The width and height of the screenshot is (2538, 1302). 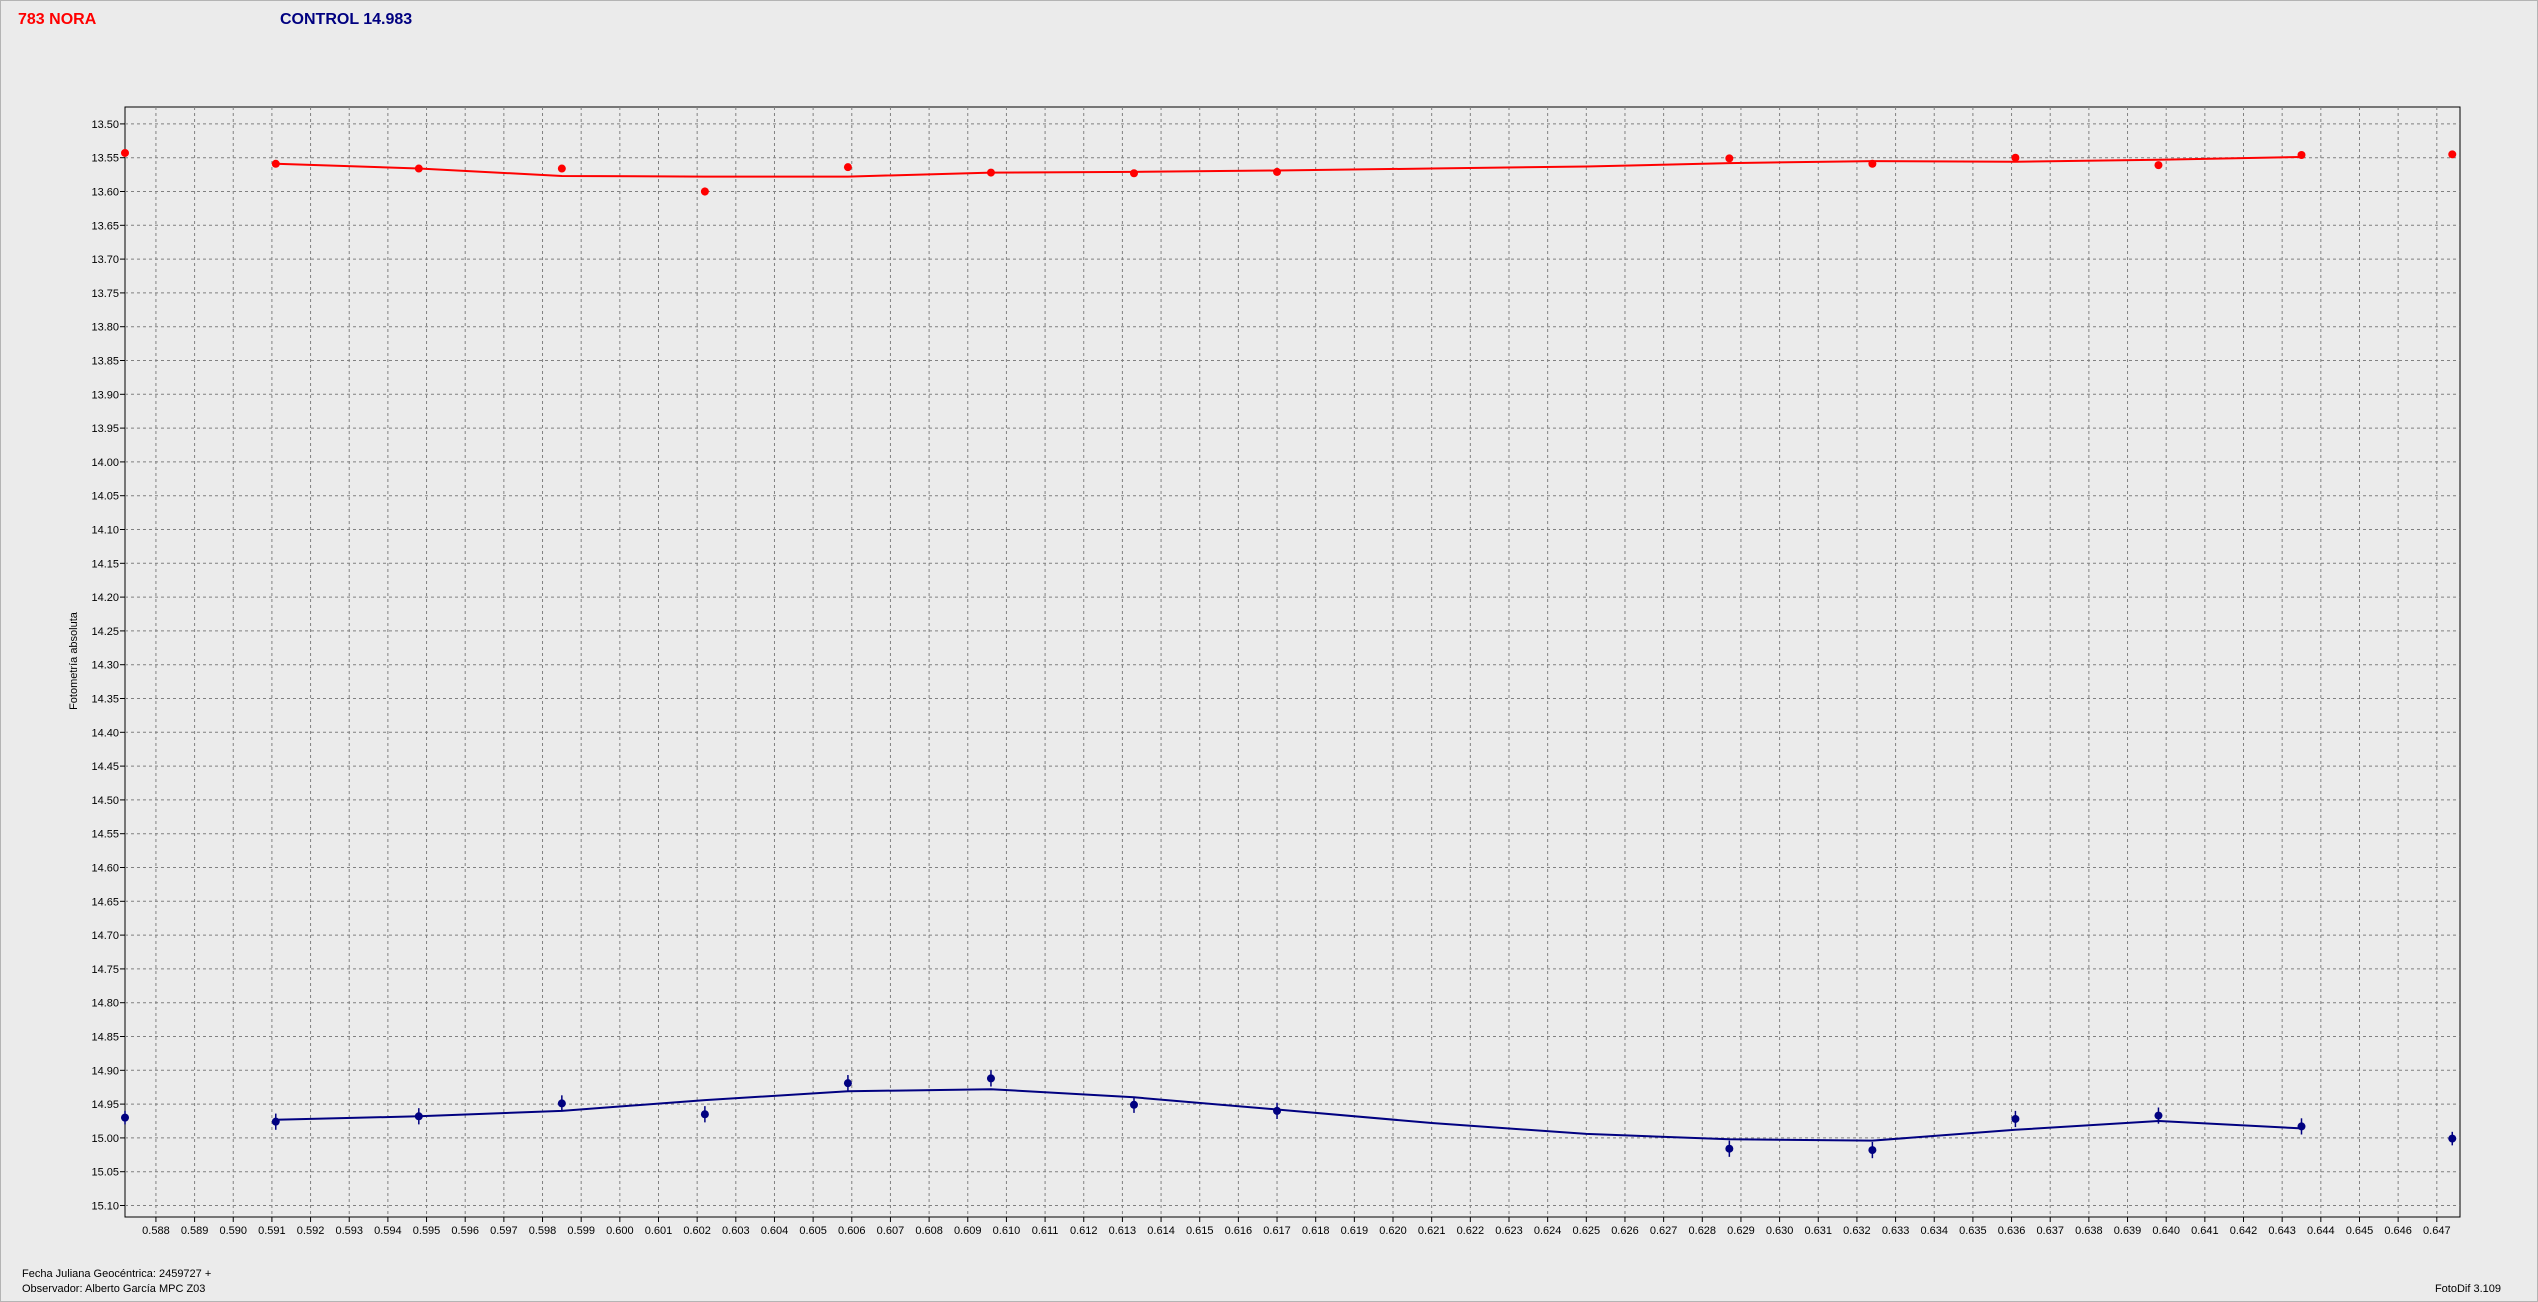 I want to click on y-tick-label: 15.10, so click(x=105, y=1207).